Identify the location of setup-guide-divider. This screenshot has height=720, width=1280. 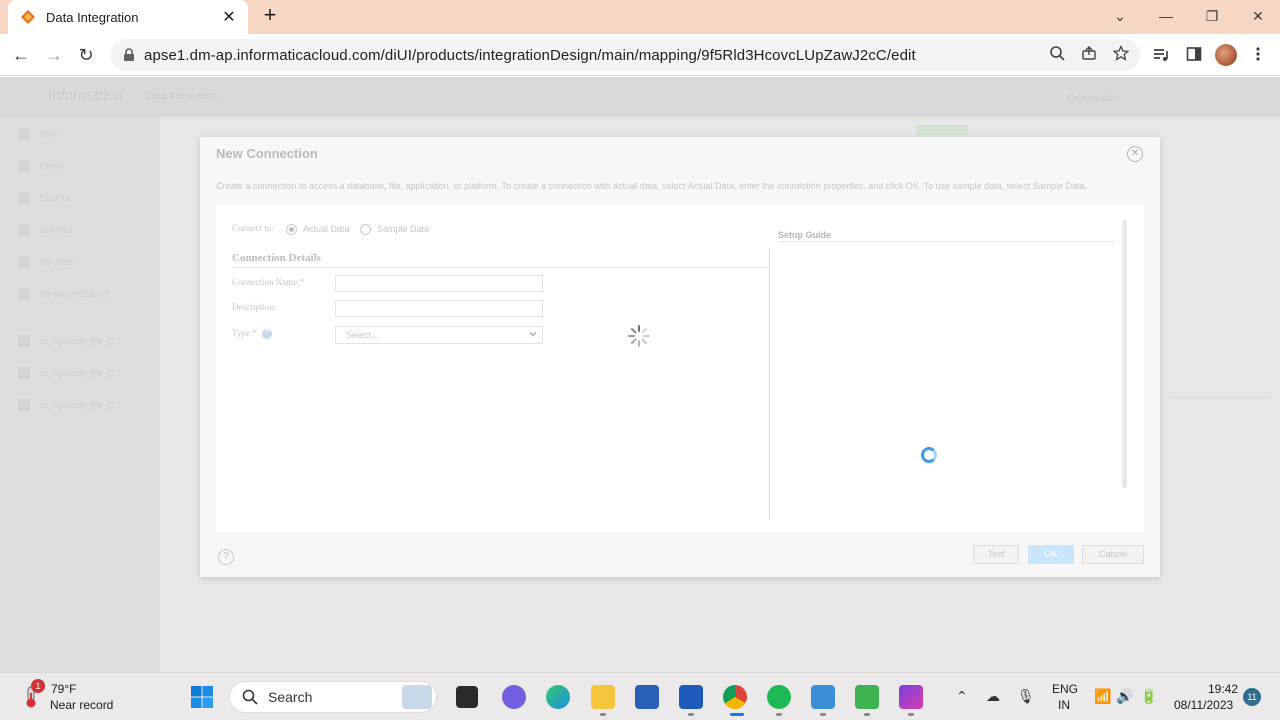
(946, 241).